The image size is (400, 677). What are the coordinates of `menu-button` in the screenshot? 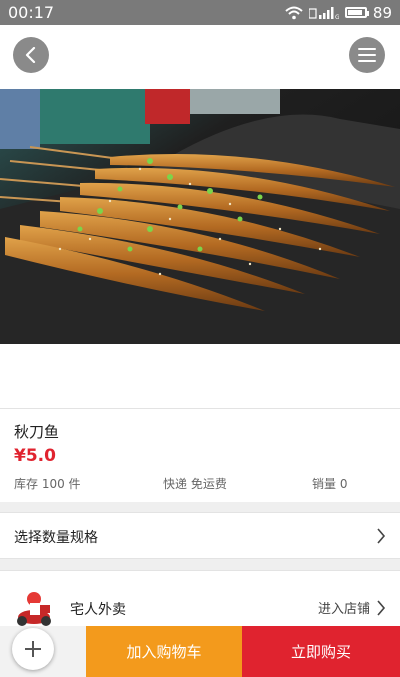 It's located at (367, 55).